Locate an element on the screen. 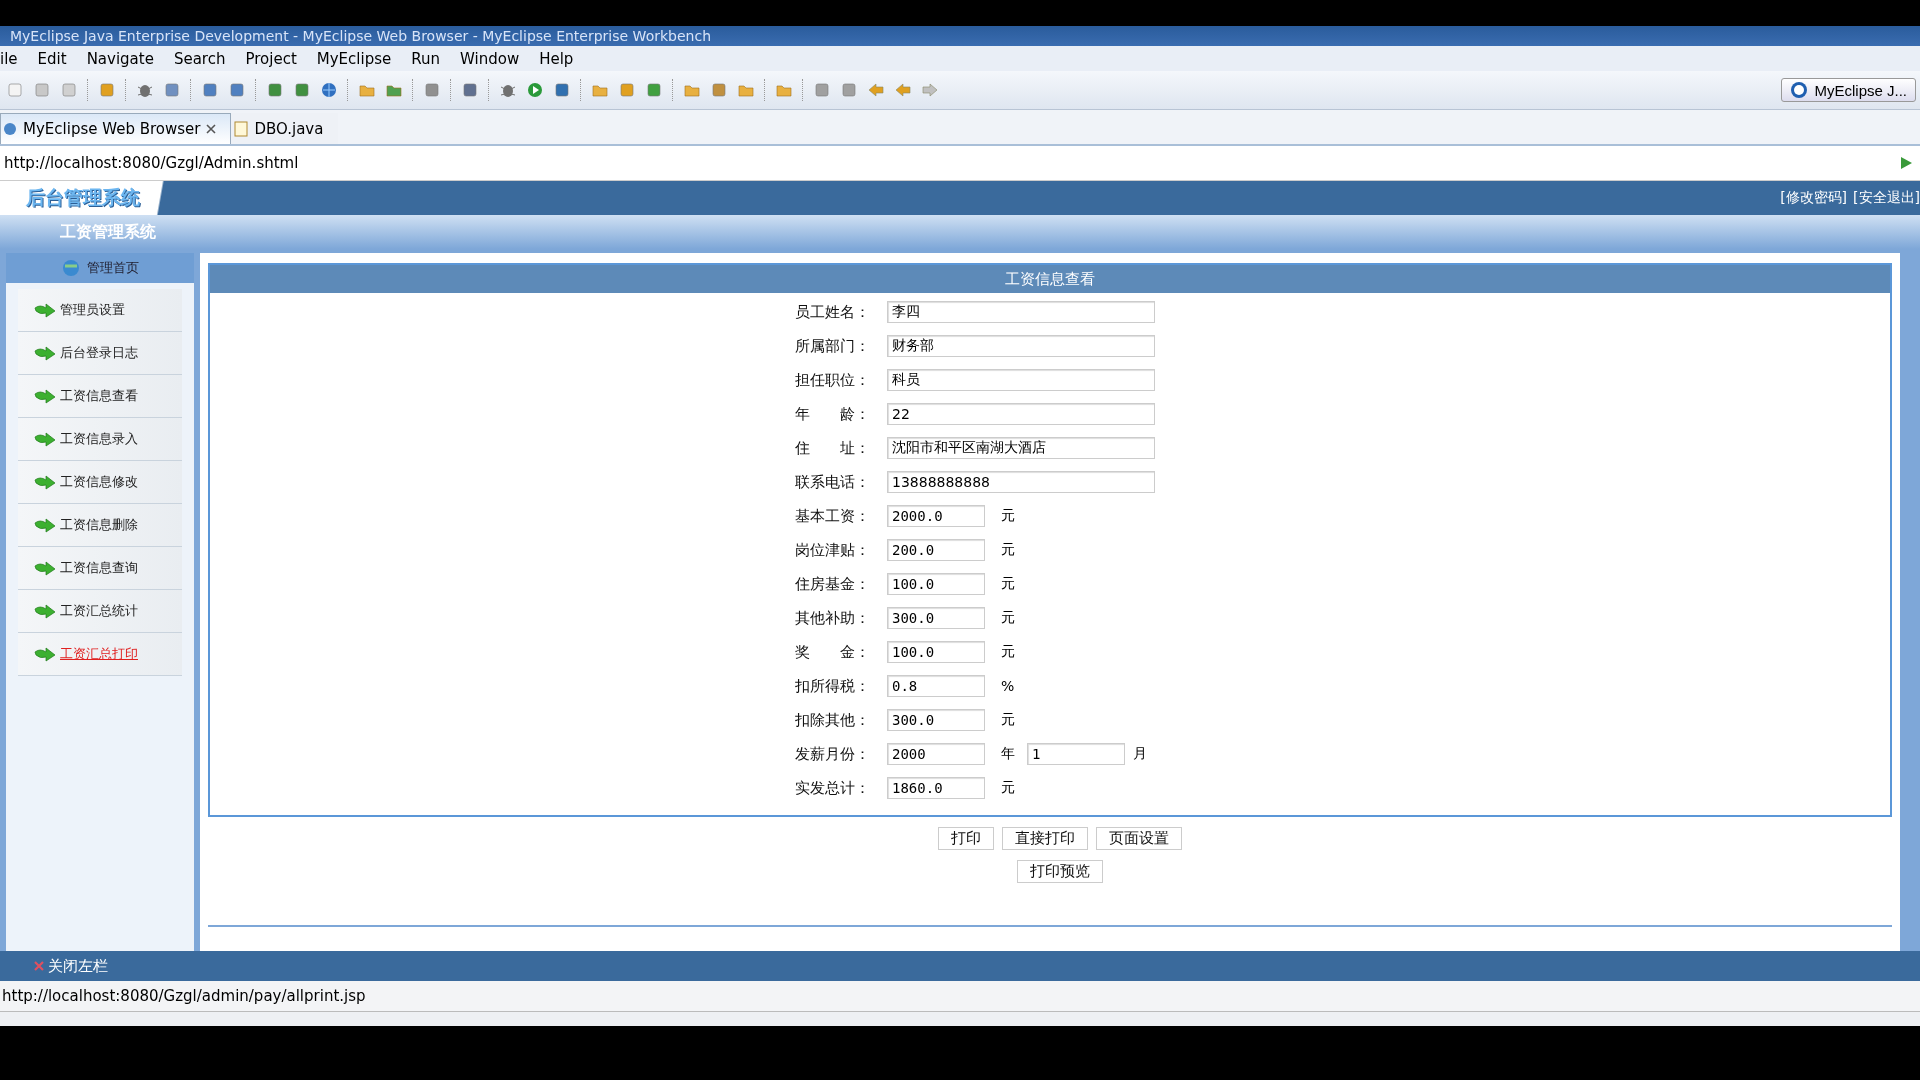  nav-item: 管理员设置 is located at coordinates (100, 310).